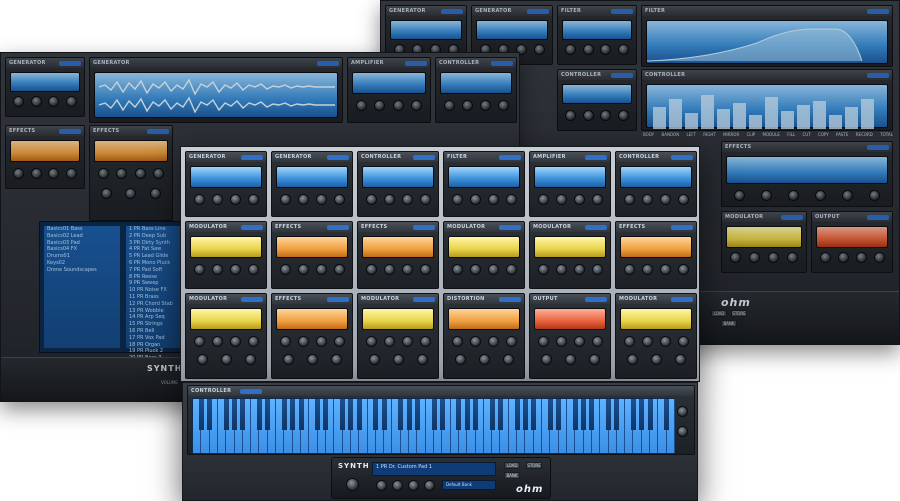  What do you see at coordinates (791, 134) in the screenshot?
I see `function-button: FILL` at bounding box center [791, 134].